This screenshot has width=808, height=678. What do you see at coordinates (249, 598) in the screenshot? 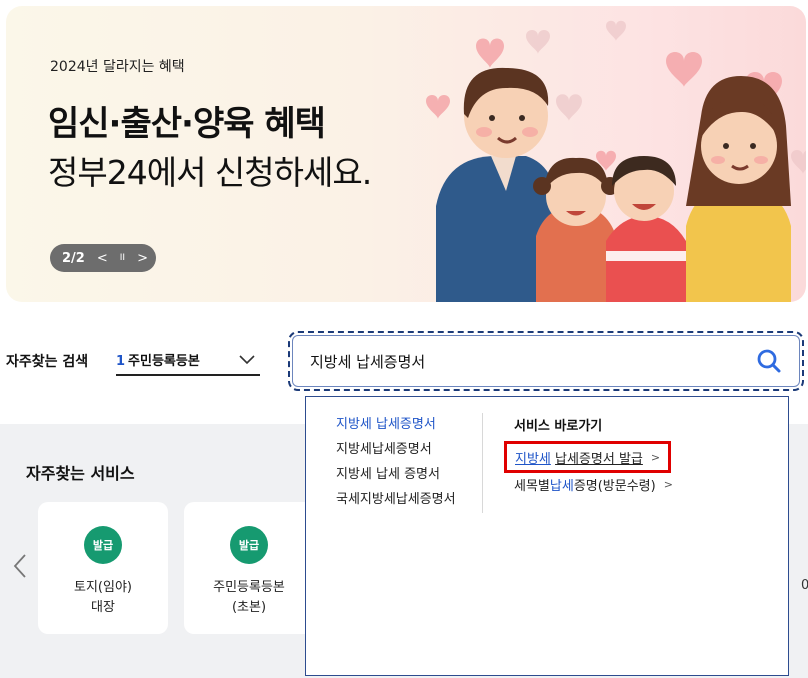
I see `service-name: 주민등록등본 (초본)` at bounding box center [249, 598].